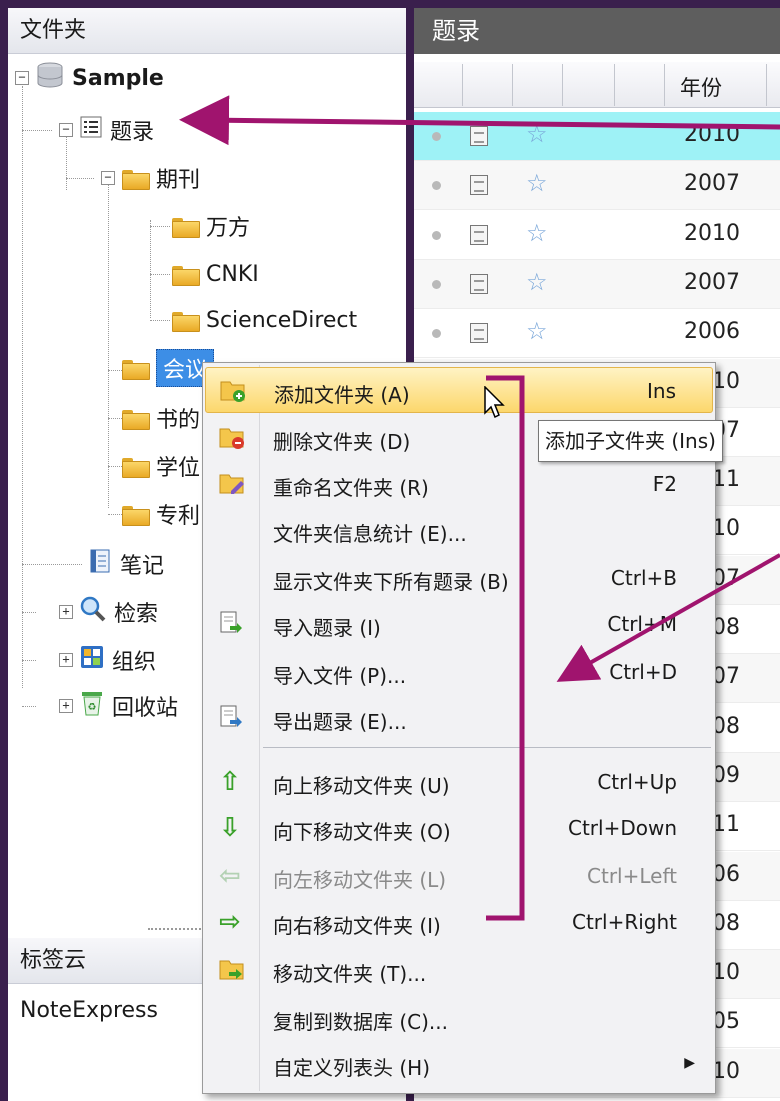 This screenshot has width=780, height=1101. I want to click on menu-item-shortcut: Ctrl+Left, so click(632, 876).